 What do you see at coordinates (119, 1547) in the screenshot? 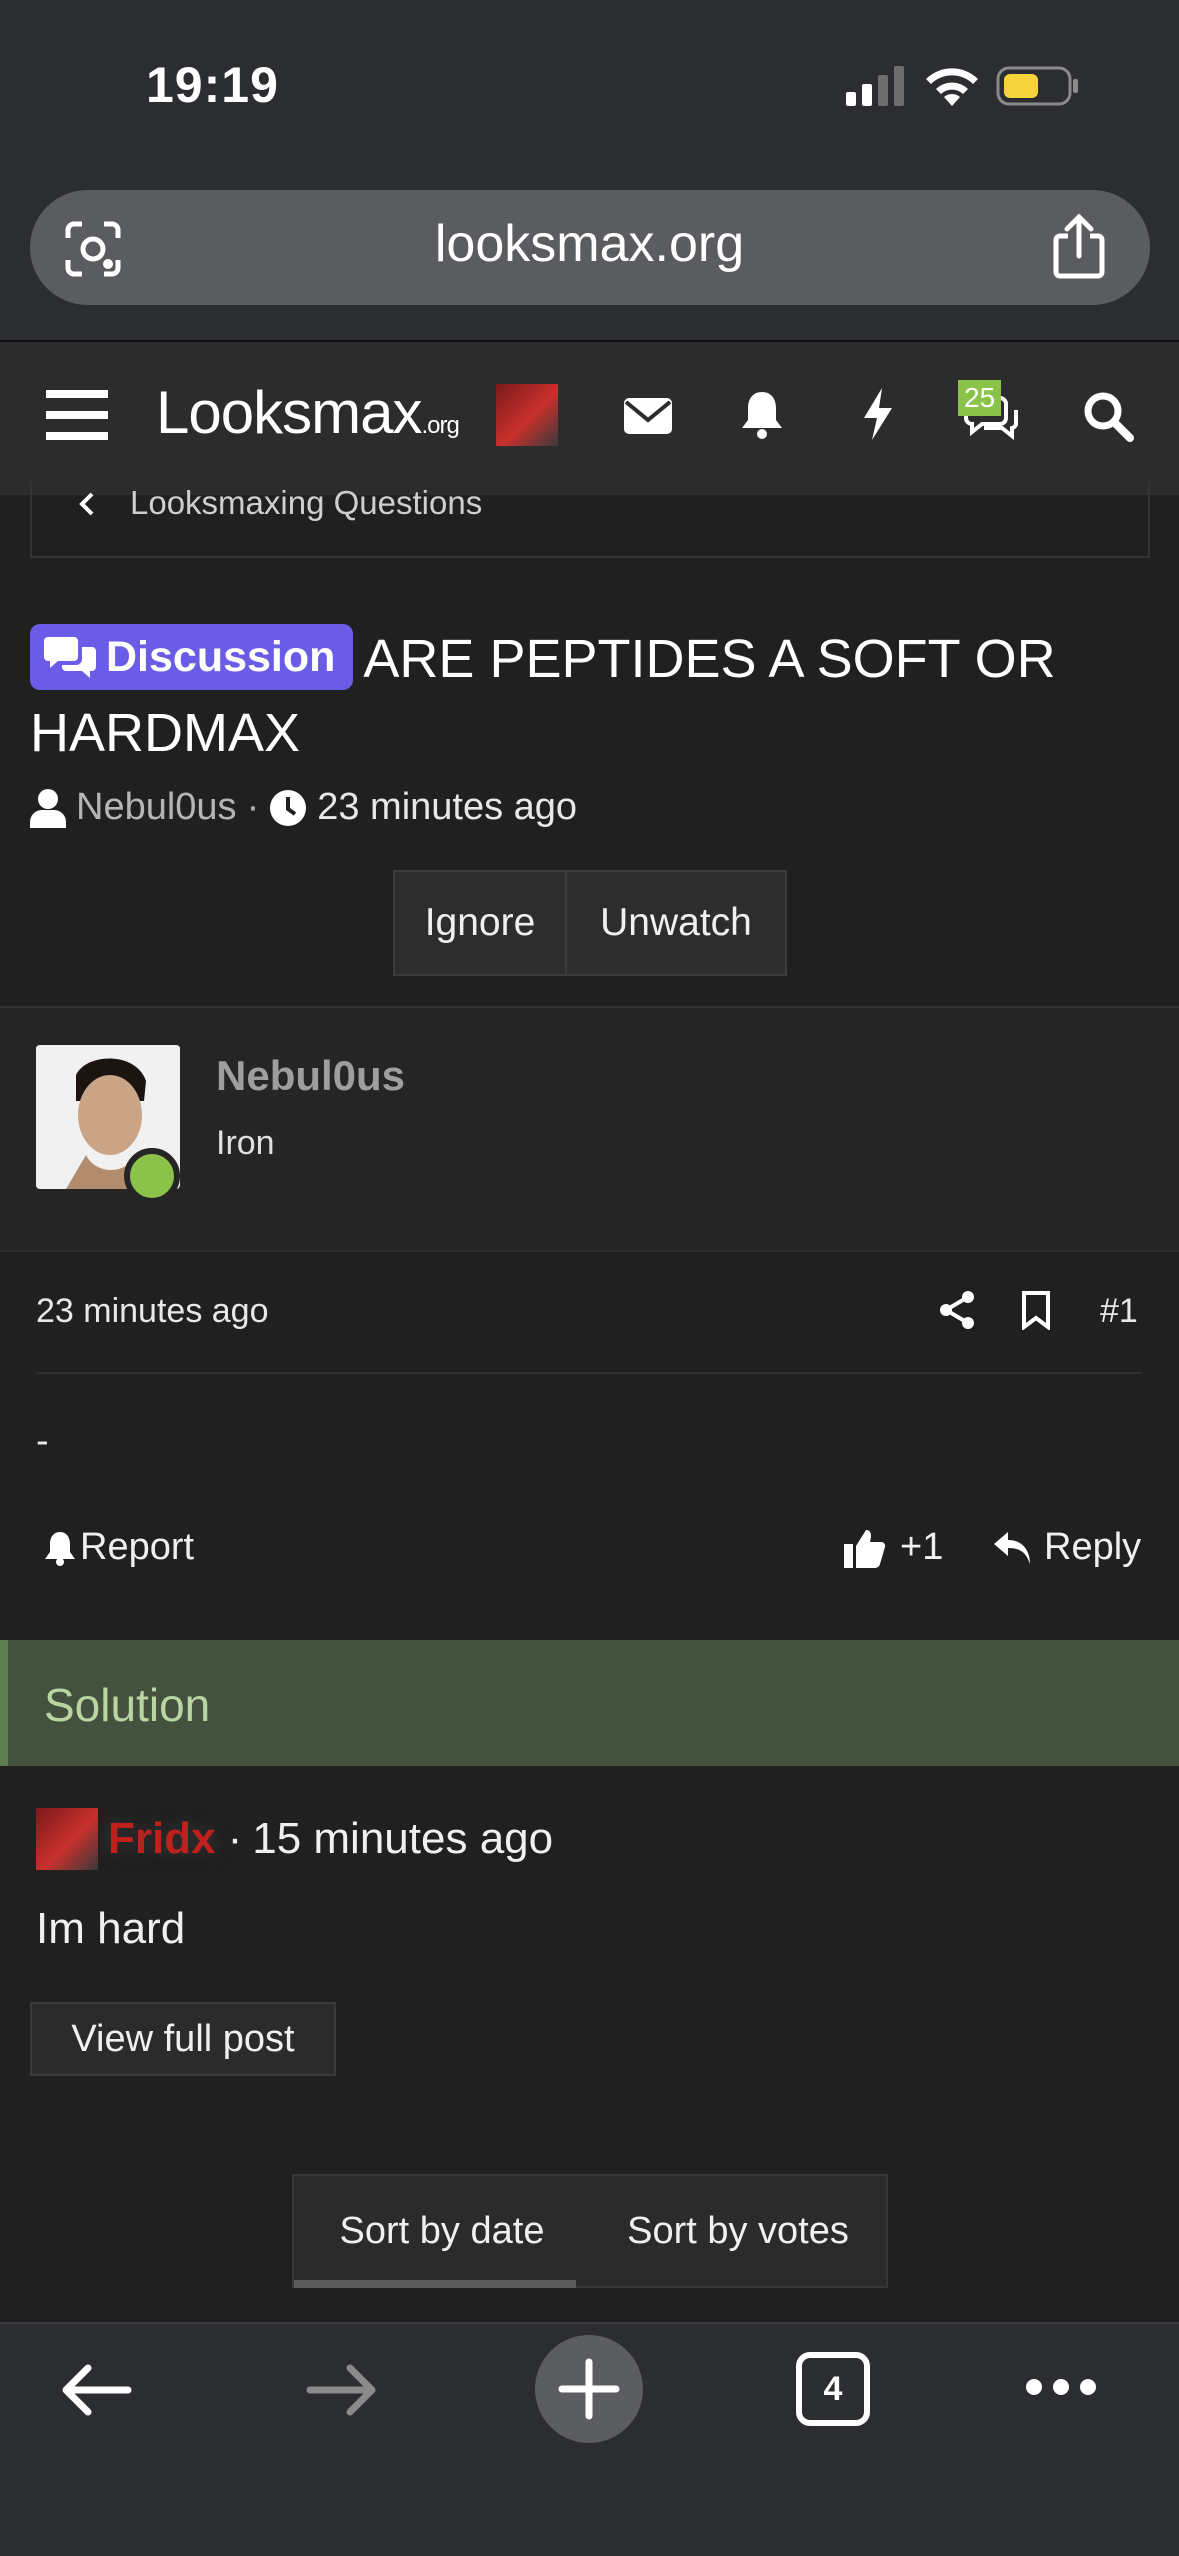
I see `report-button: Report` at bounding box center [119, 1547].